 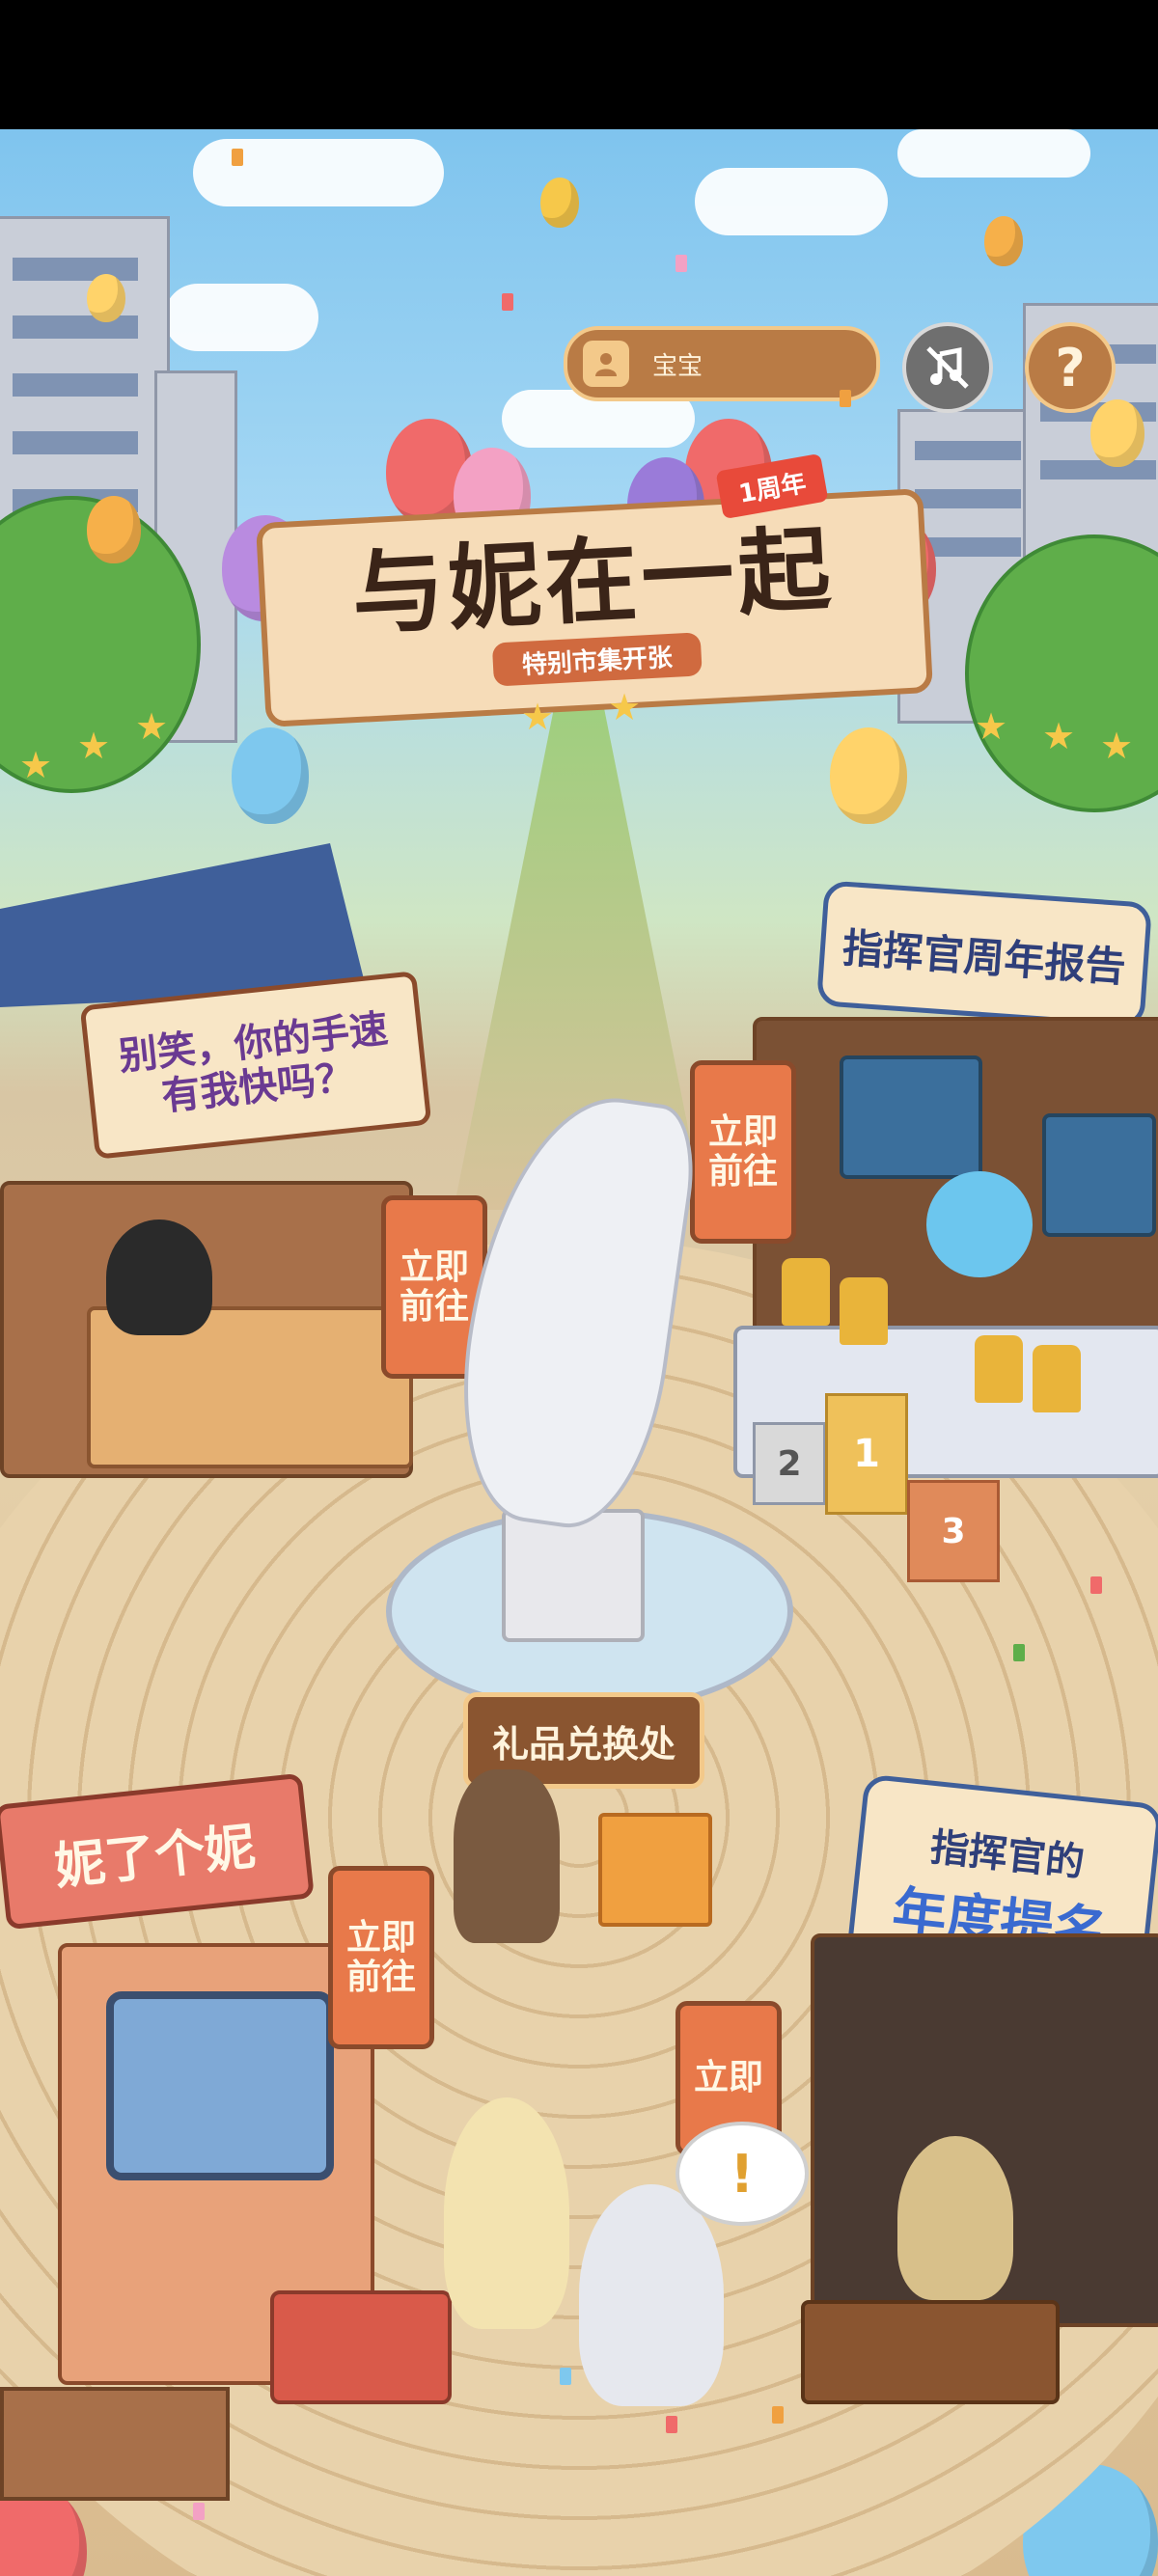 What do you see at coordinates (583, 1744) in the screenshot?
I see `gift-exchange-title: 礼品兑换处` at bounding box center [583, 1744].